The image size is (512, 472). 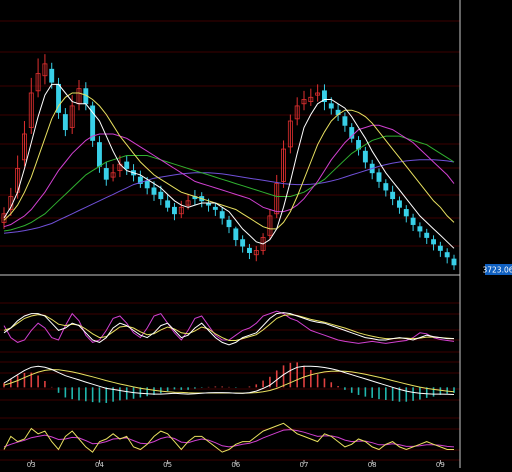 What do you see at coordinates (440, 464) in the screenshot?
I see `x-tick-label: 09` at bounding box center [440, 464].